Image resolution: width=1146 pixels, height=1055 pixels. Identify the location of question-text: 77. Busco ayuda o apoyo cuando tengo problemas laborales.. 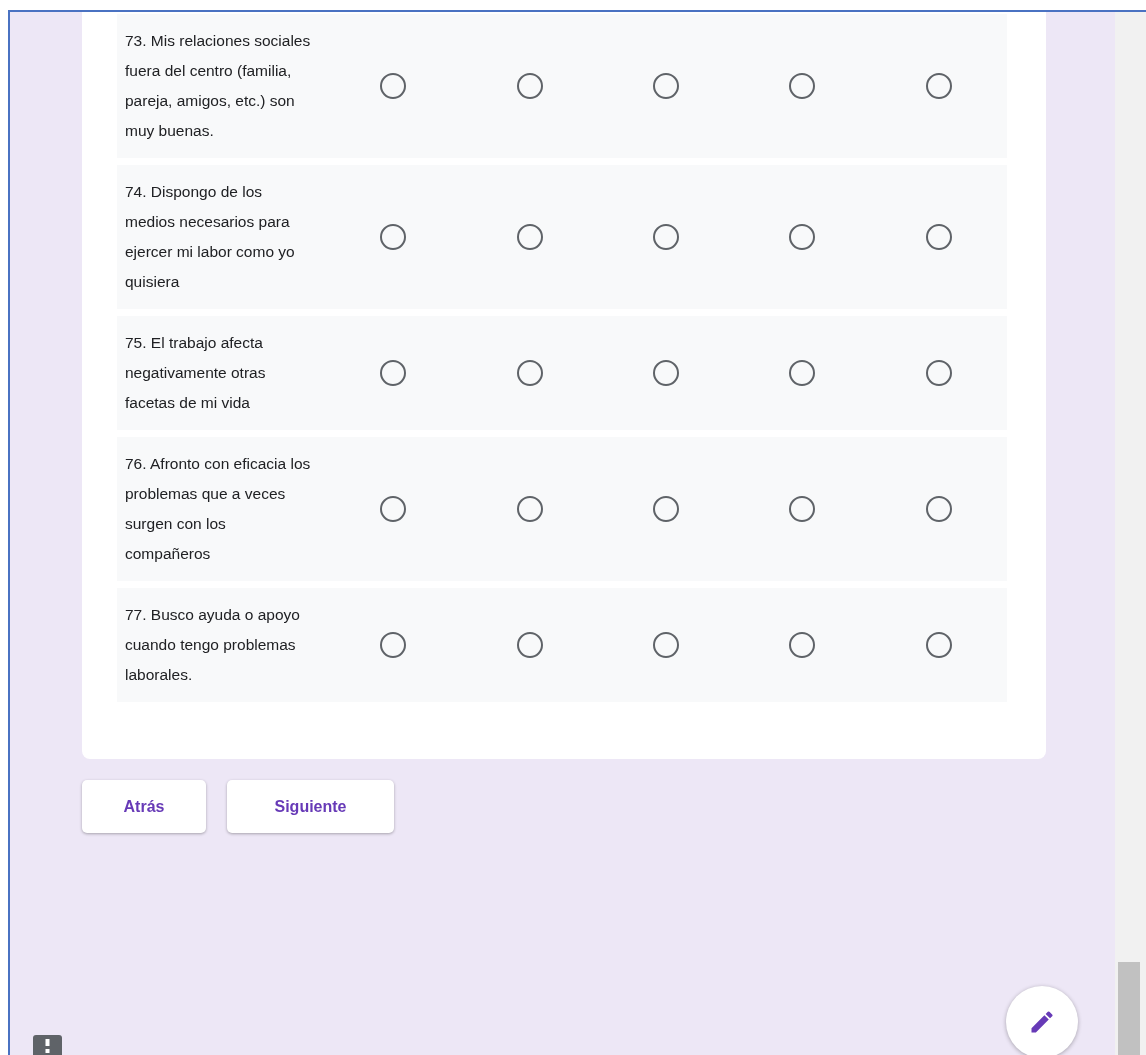
(212, 645).